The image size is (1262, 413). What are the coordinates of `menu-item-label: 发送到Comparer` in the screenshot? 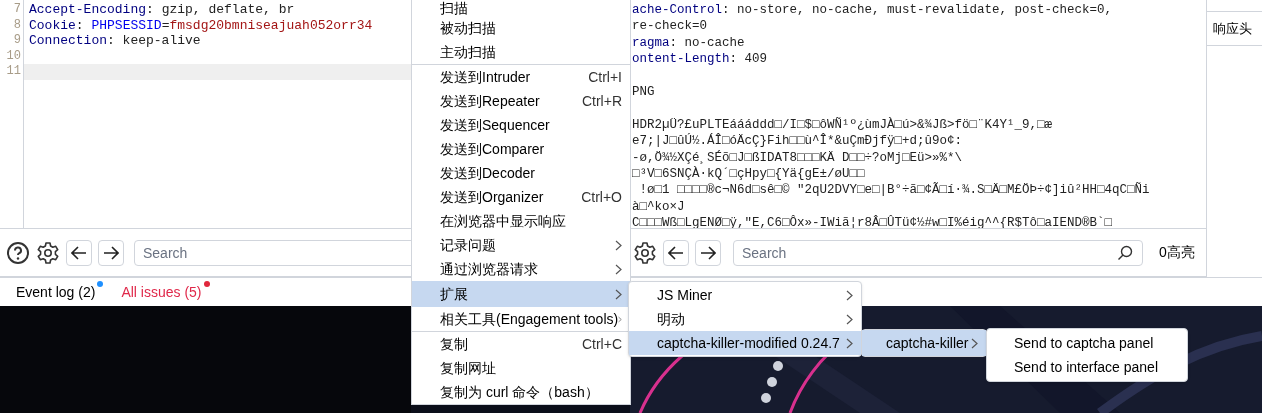 It's located at (493, 149).